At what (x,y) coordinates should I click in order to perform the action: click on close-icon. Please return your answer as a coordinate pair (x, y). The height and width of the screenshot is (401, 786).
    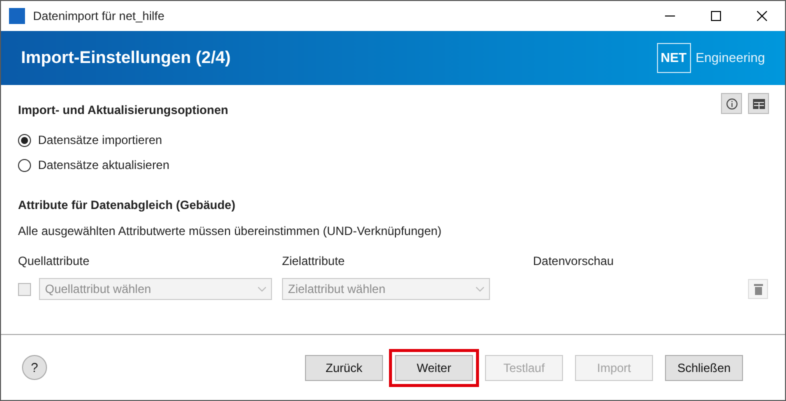
    Looking at the image, I should click on (762, 16).